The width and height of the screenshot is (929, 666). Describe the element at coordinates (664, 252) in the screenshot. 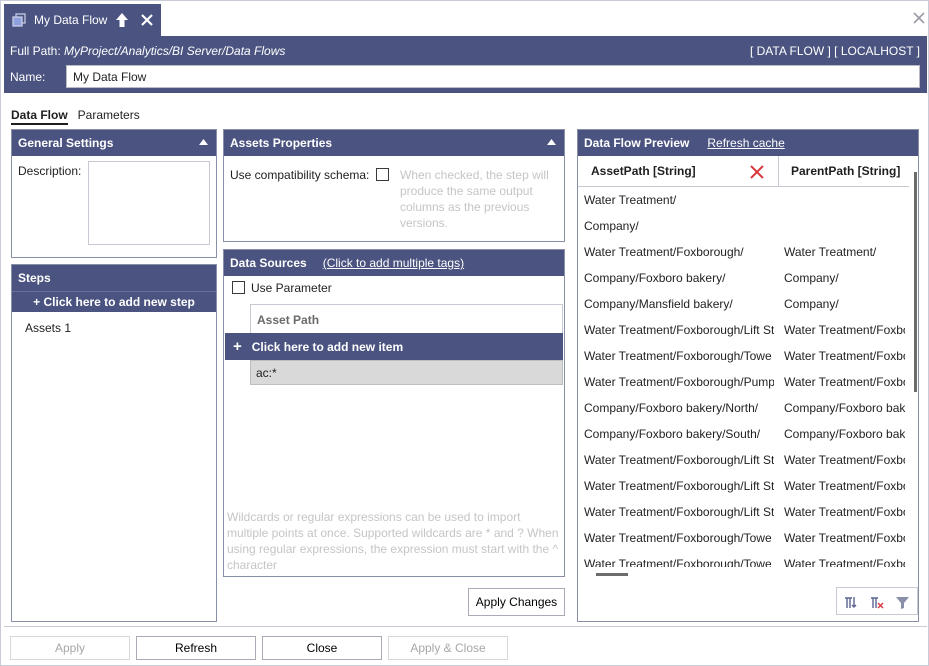

I see `table-cell: Water Treatment/Foxborough/` at that location.